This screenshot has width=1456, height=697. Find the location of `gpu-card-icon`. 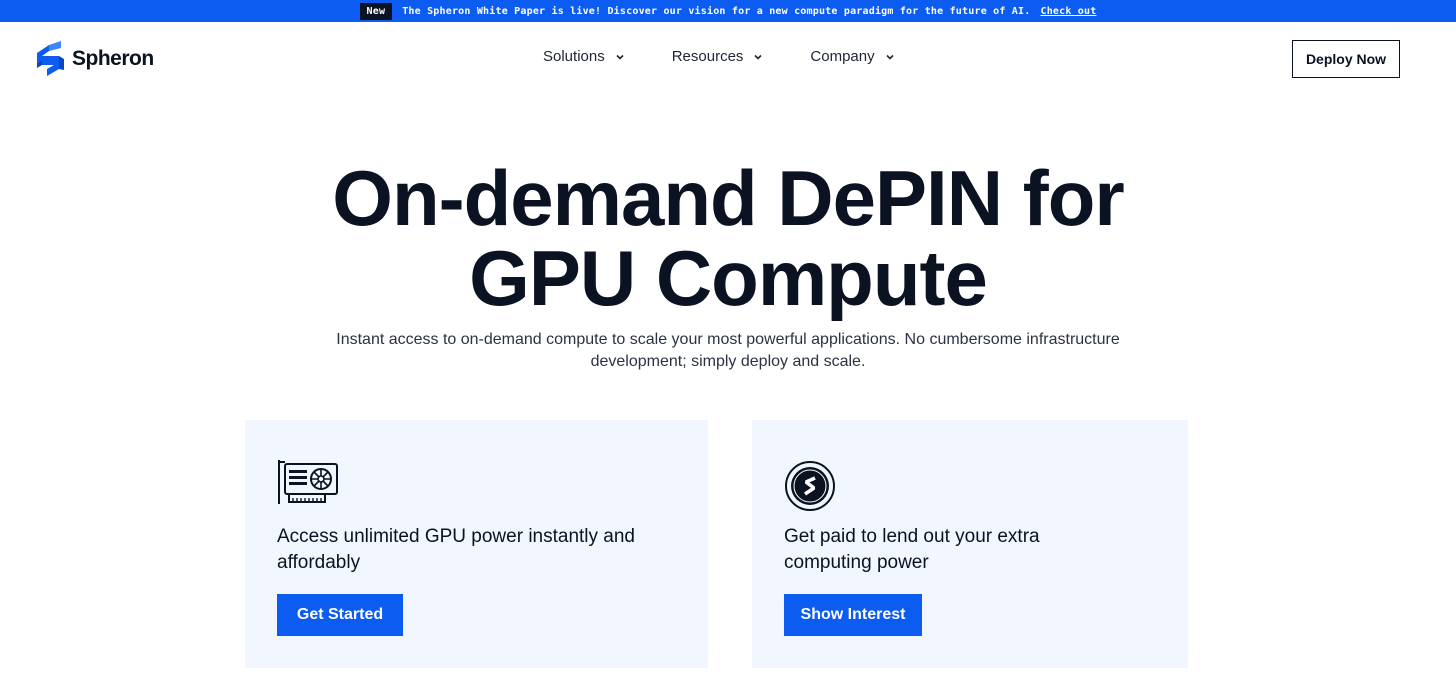

gpu-card-icon is located at coordinates (308, 482).